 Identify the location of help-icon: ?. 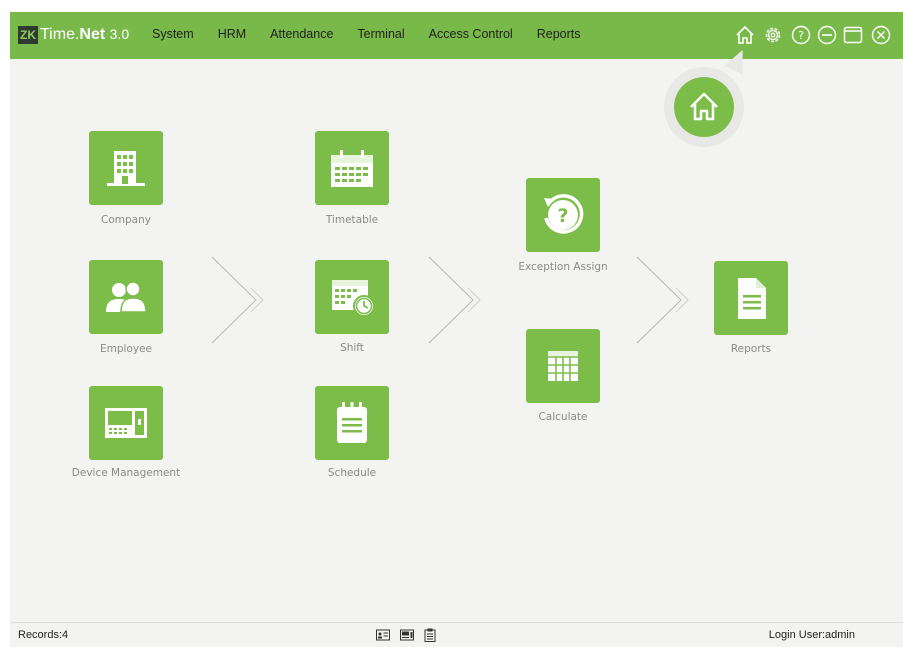
(801, 35).